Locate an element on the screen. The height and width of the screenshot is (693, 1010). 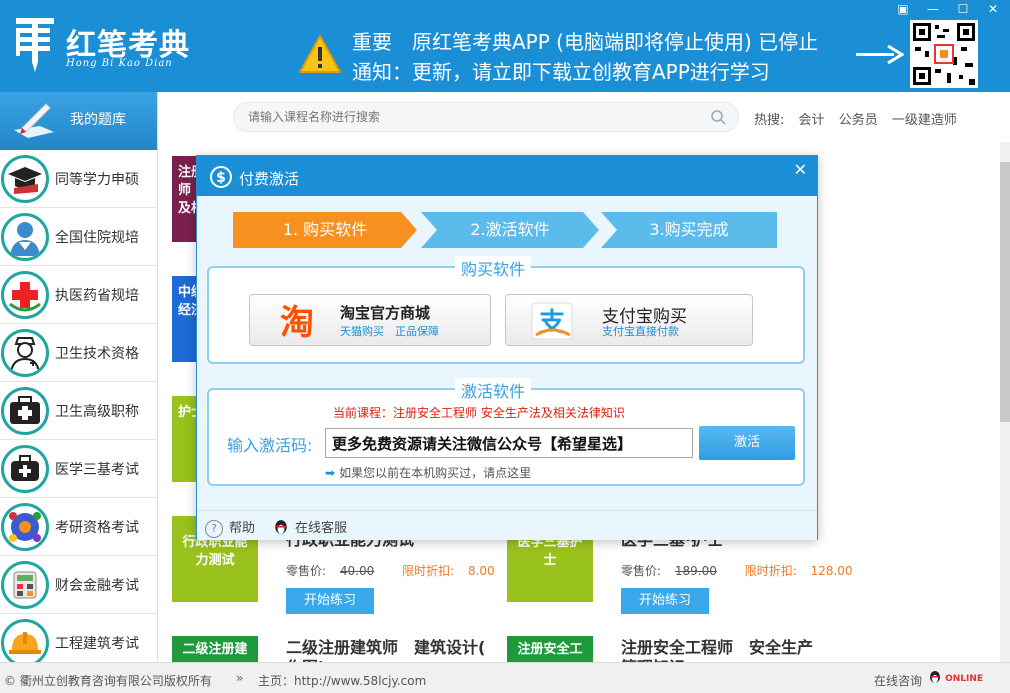
help-label: 帮助 is located at coordinates (242, 528).